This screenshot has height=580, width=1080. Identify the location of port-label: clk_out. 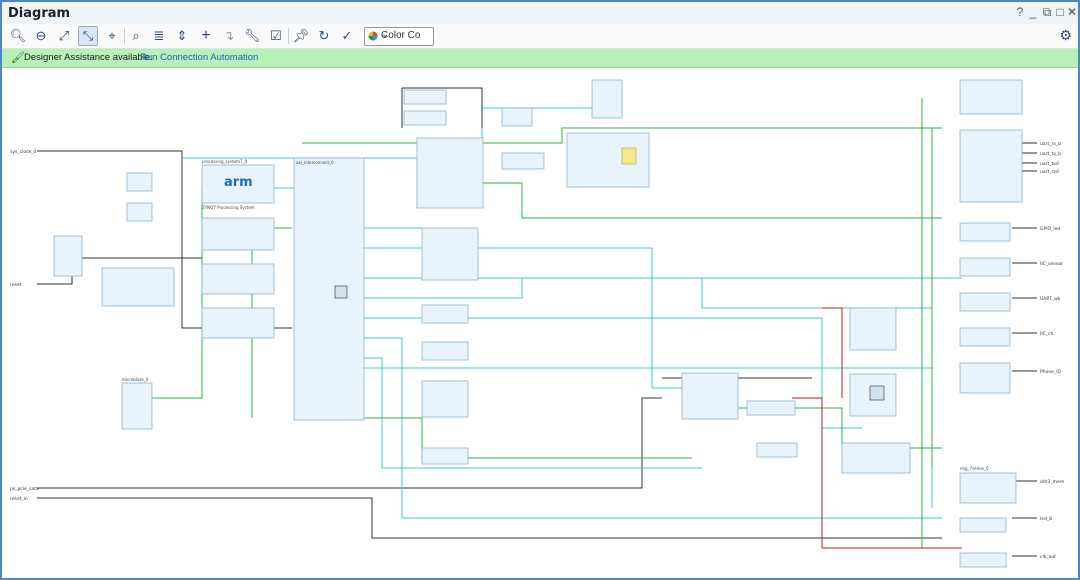
(1048, 557).